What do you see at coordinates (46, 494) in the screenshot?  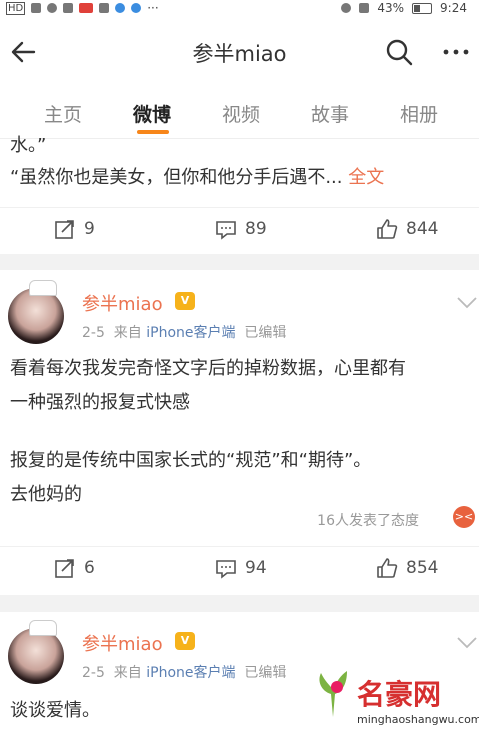 I see `post-line: 去他妈的` at bounding box center [46, 494].